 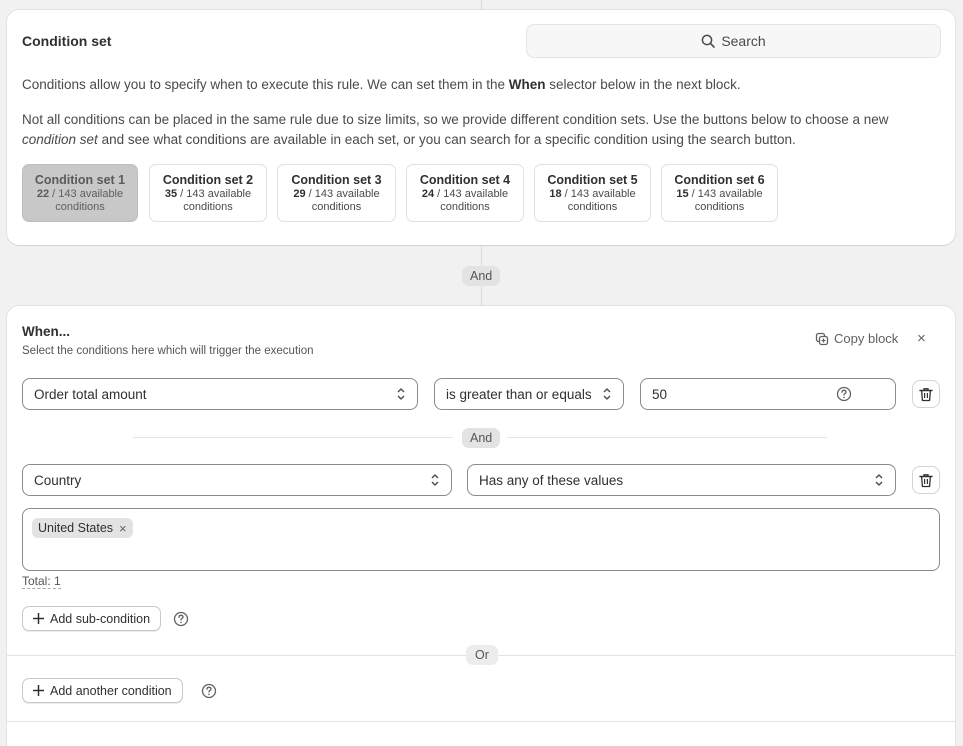 What do you see at coordinates (481, 438) in the screenshot?
I see `inner-and-badge: And` at bounding box center [481, 438].